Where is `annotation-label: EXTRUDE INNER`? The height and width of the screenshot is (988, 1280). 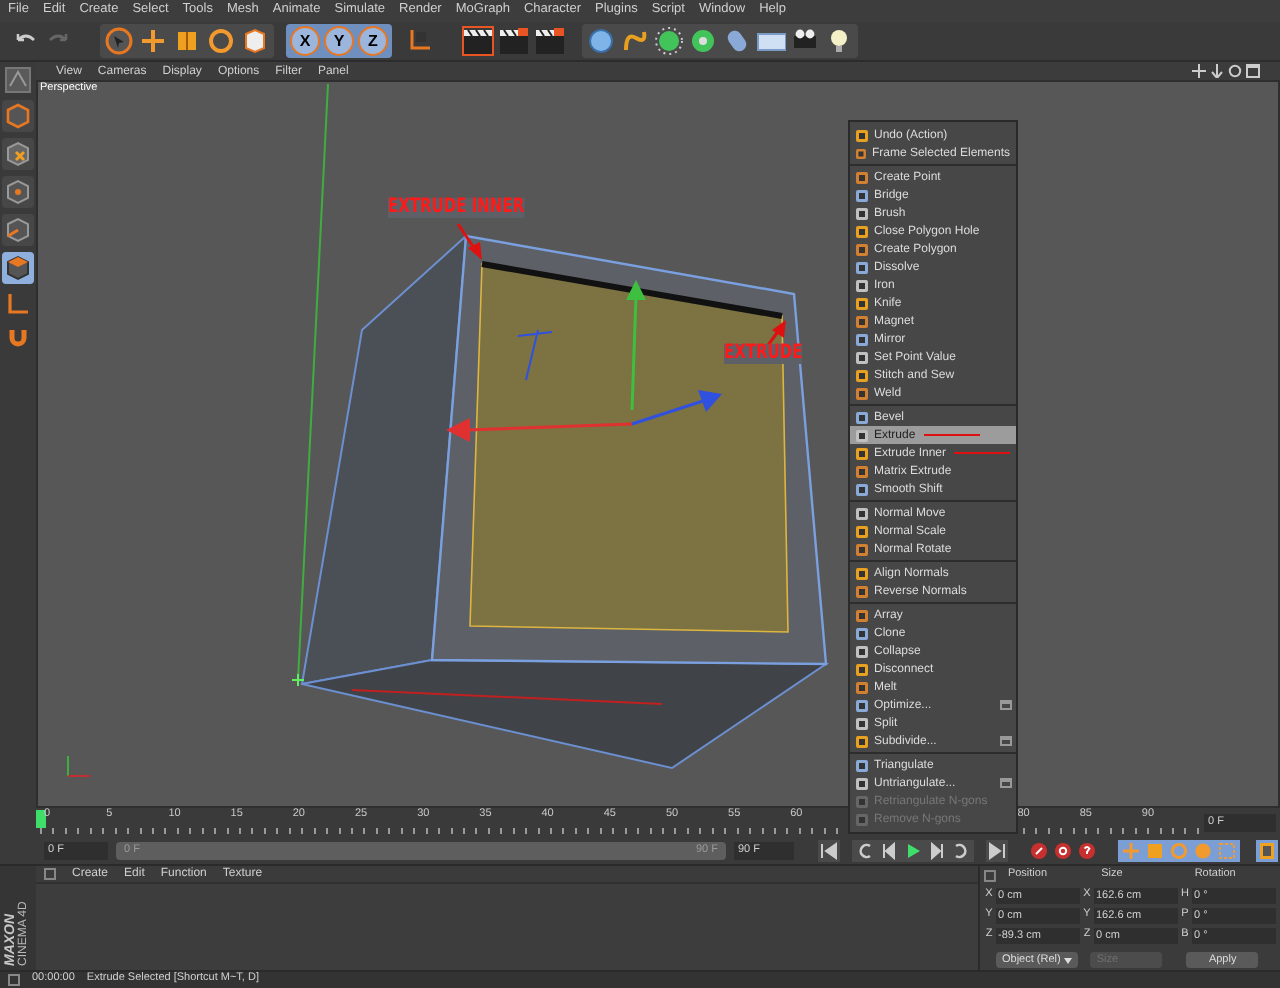 annotation-label: EXTRUDE INNER is located at coordinates (456, 208).